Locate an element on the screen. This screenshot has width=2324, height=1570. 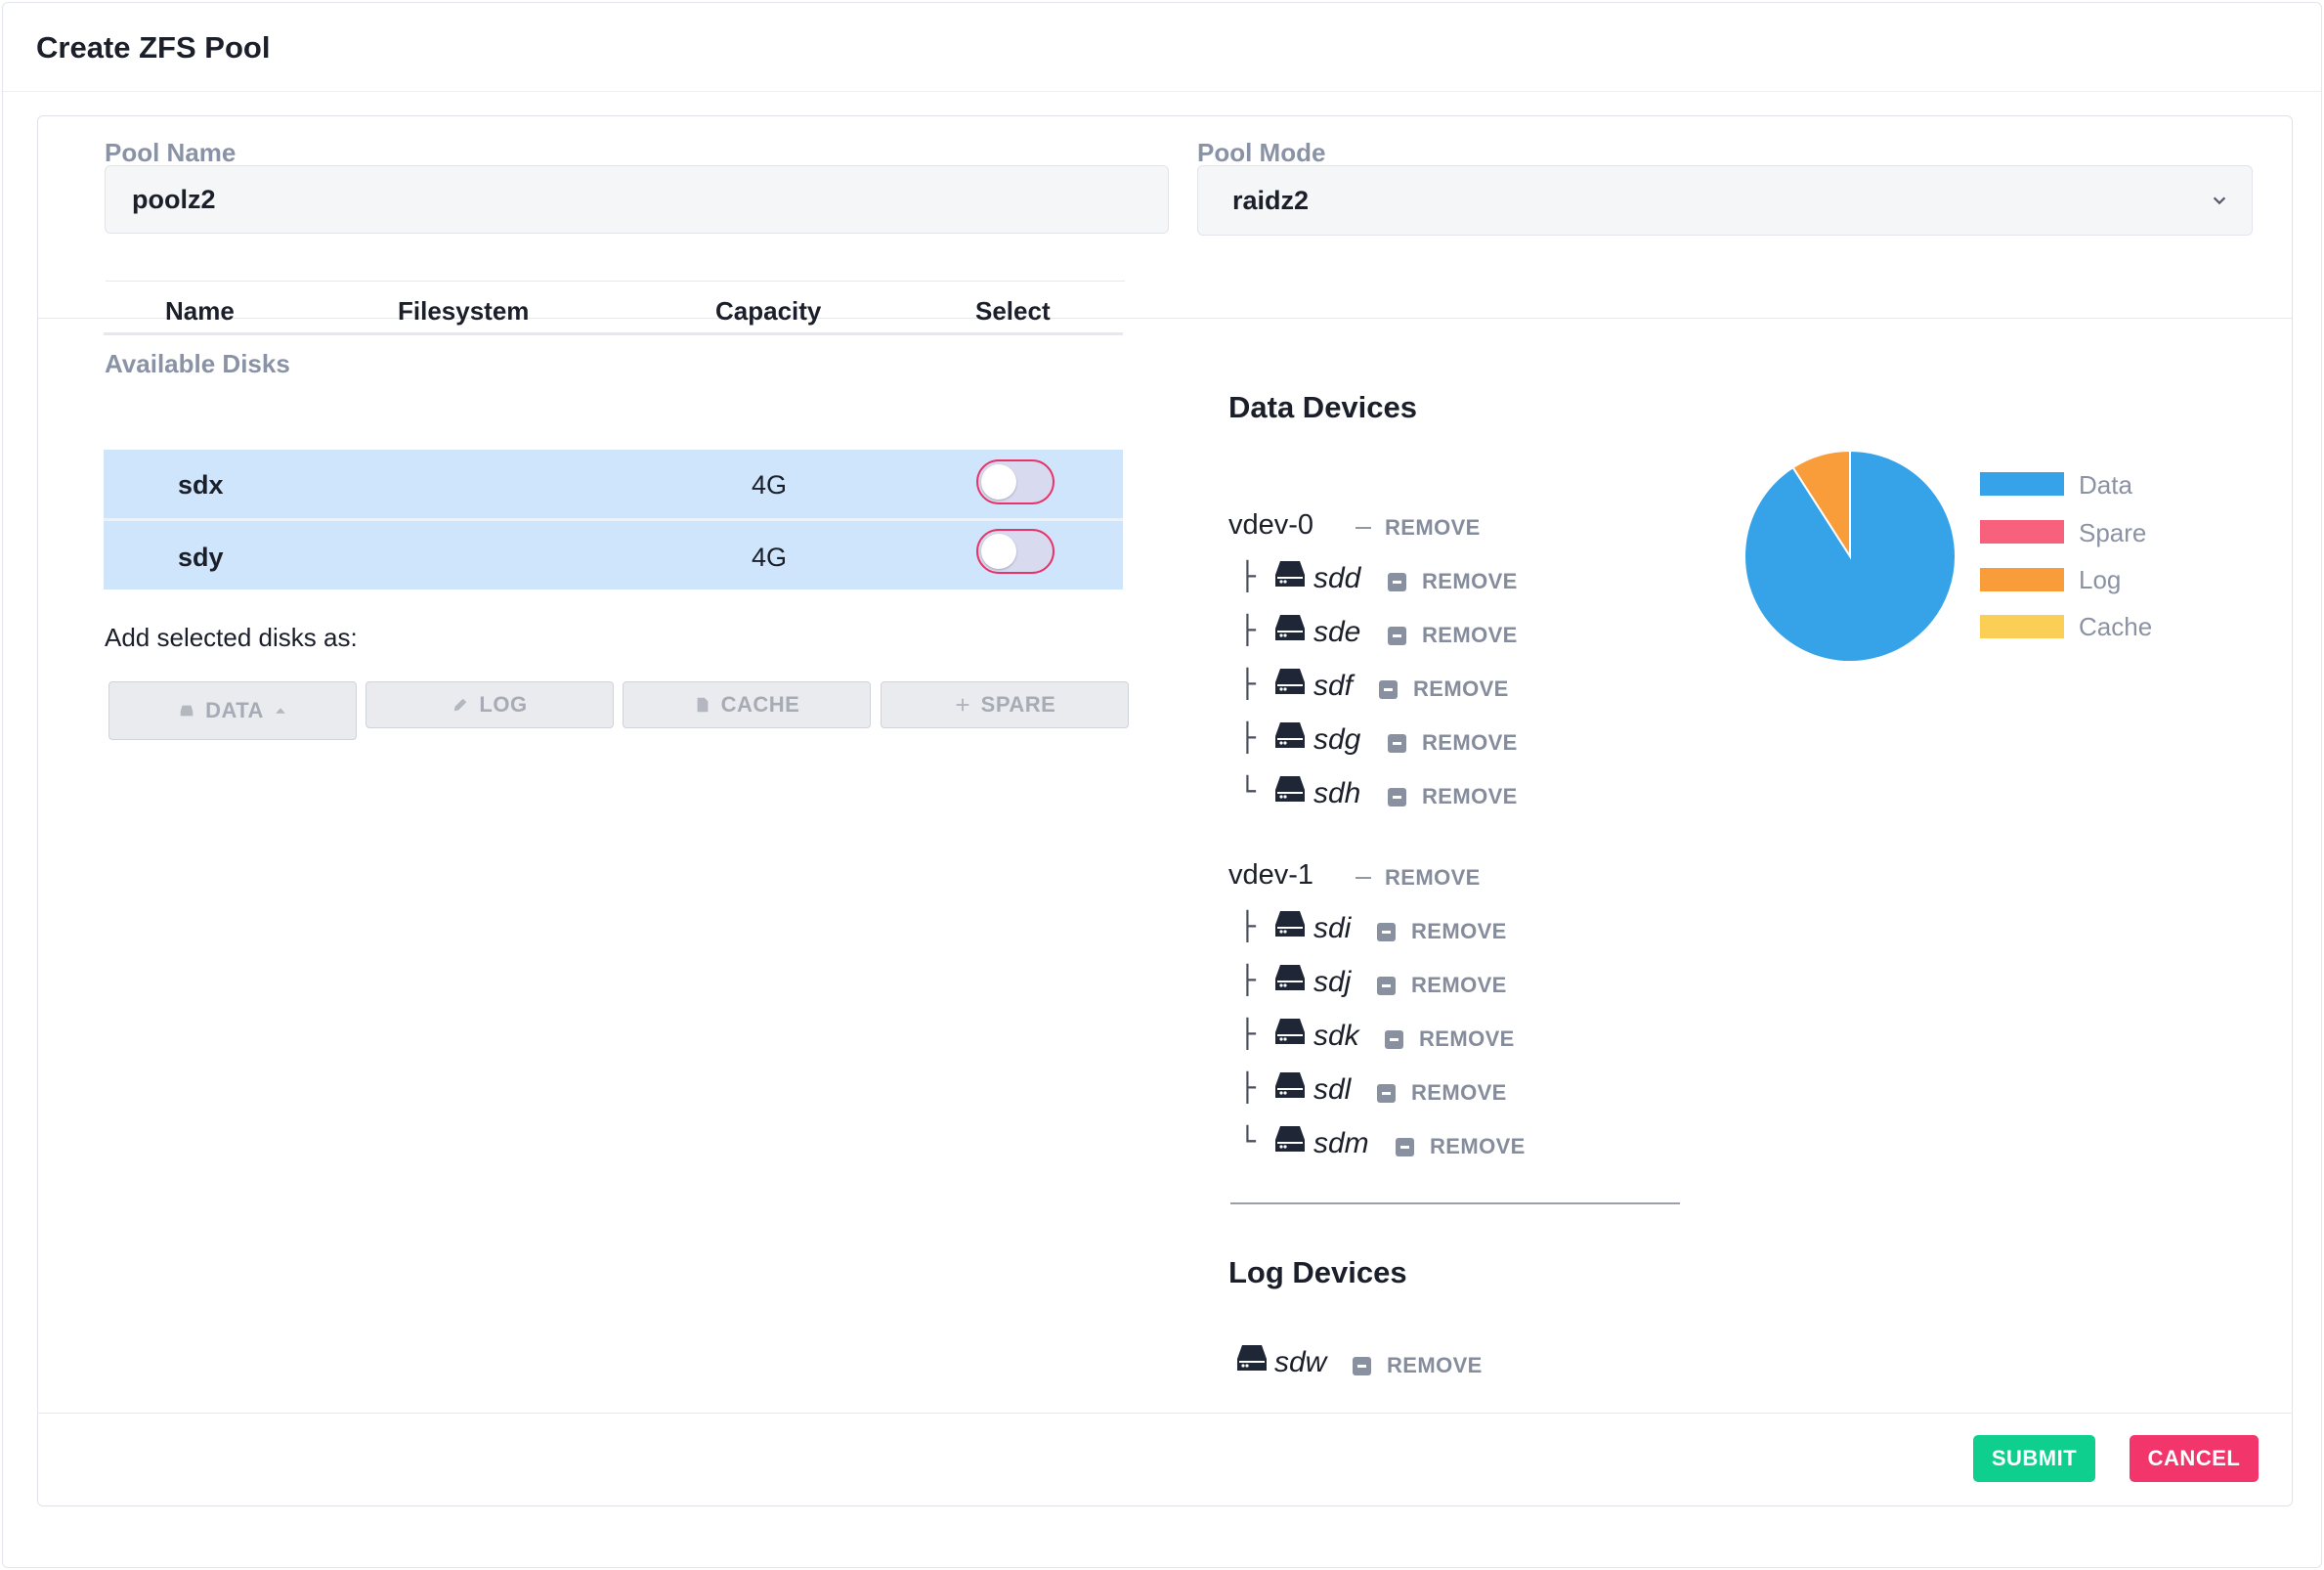
pool-name-label: Pool Name is located at coordinates (171, 152).